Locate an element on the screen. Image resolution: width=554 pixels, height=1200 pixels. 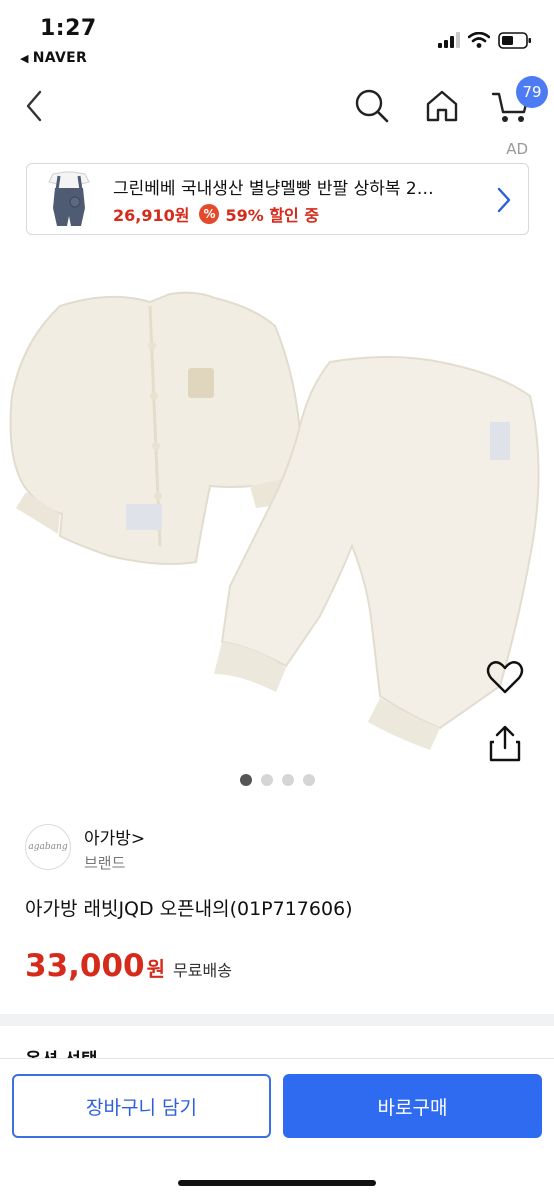
back-arrow-icon is located at coordinates (36, 106).